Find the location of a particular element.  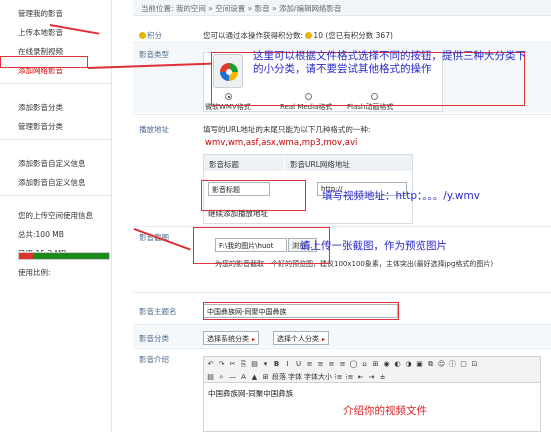

sidebar-group-category: 添加影音分类 管理影音分类 is located at coordinates (55, 117).